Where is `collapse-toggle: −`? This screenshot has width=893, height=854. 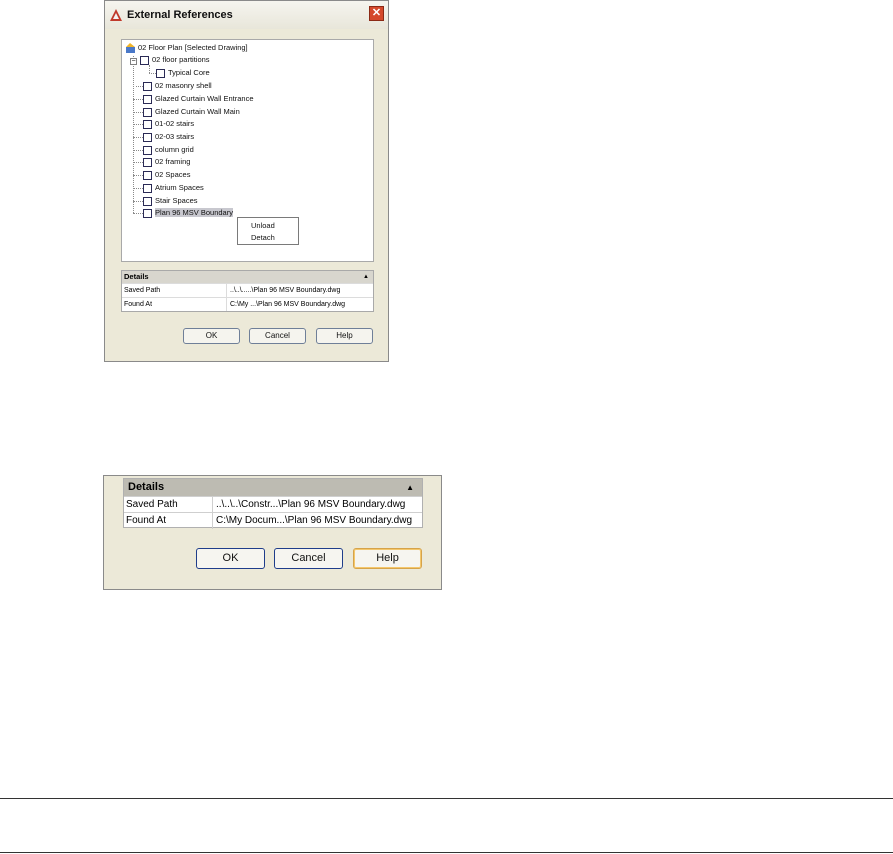
collapse-toggle: − is located at coordinates (133, 61).